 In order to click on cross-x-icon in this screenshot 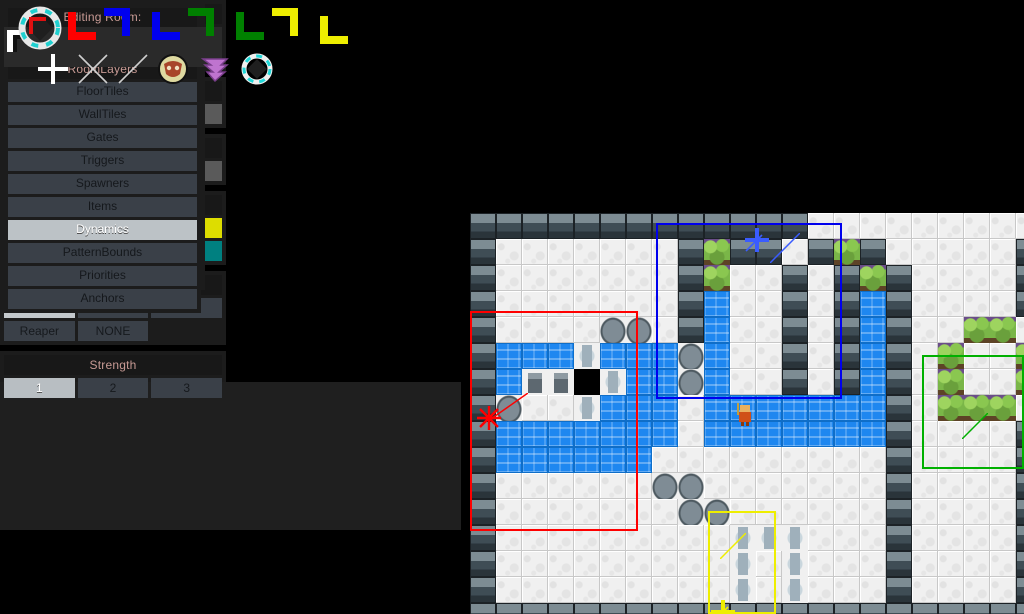, I will do `click(93, 71)`.